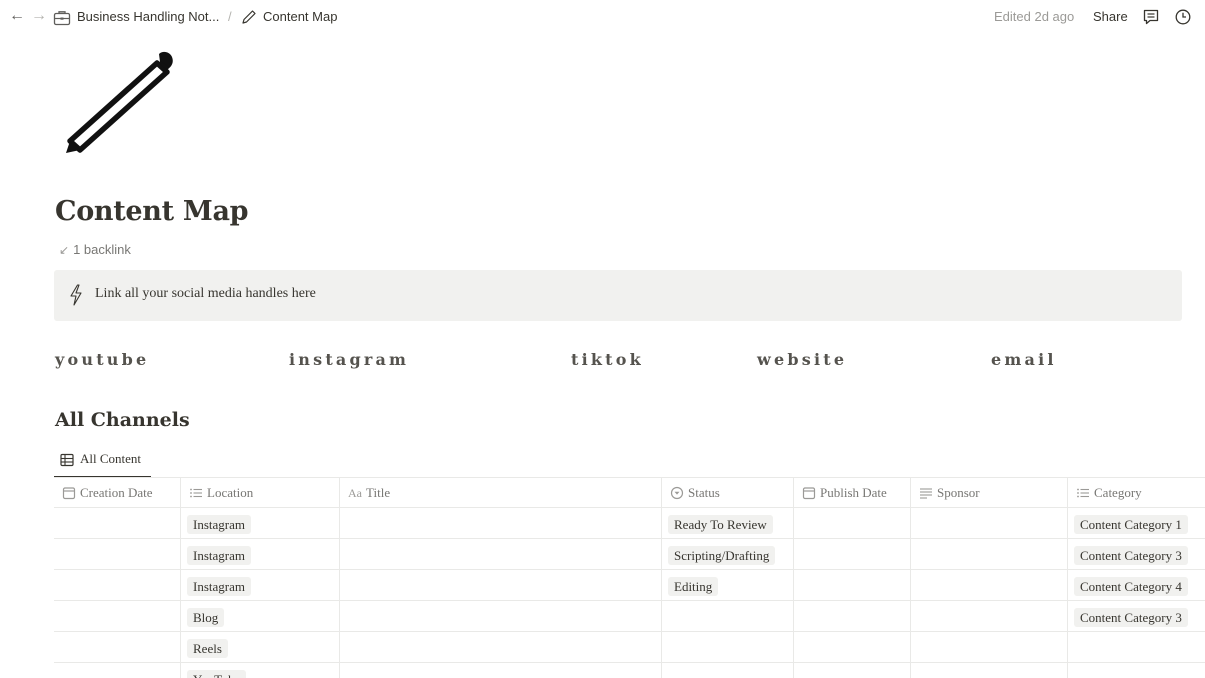 The image size is (1205, 678). What do you see at coordinates (378, 492) in the screenshot?
I see `column-header-label: Title` at bounding box center [378, 492].